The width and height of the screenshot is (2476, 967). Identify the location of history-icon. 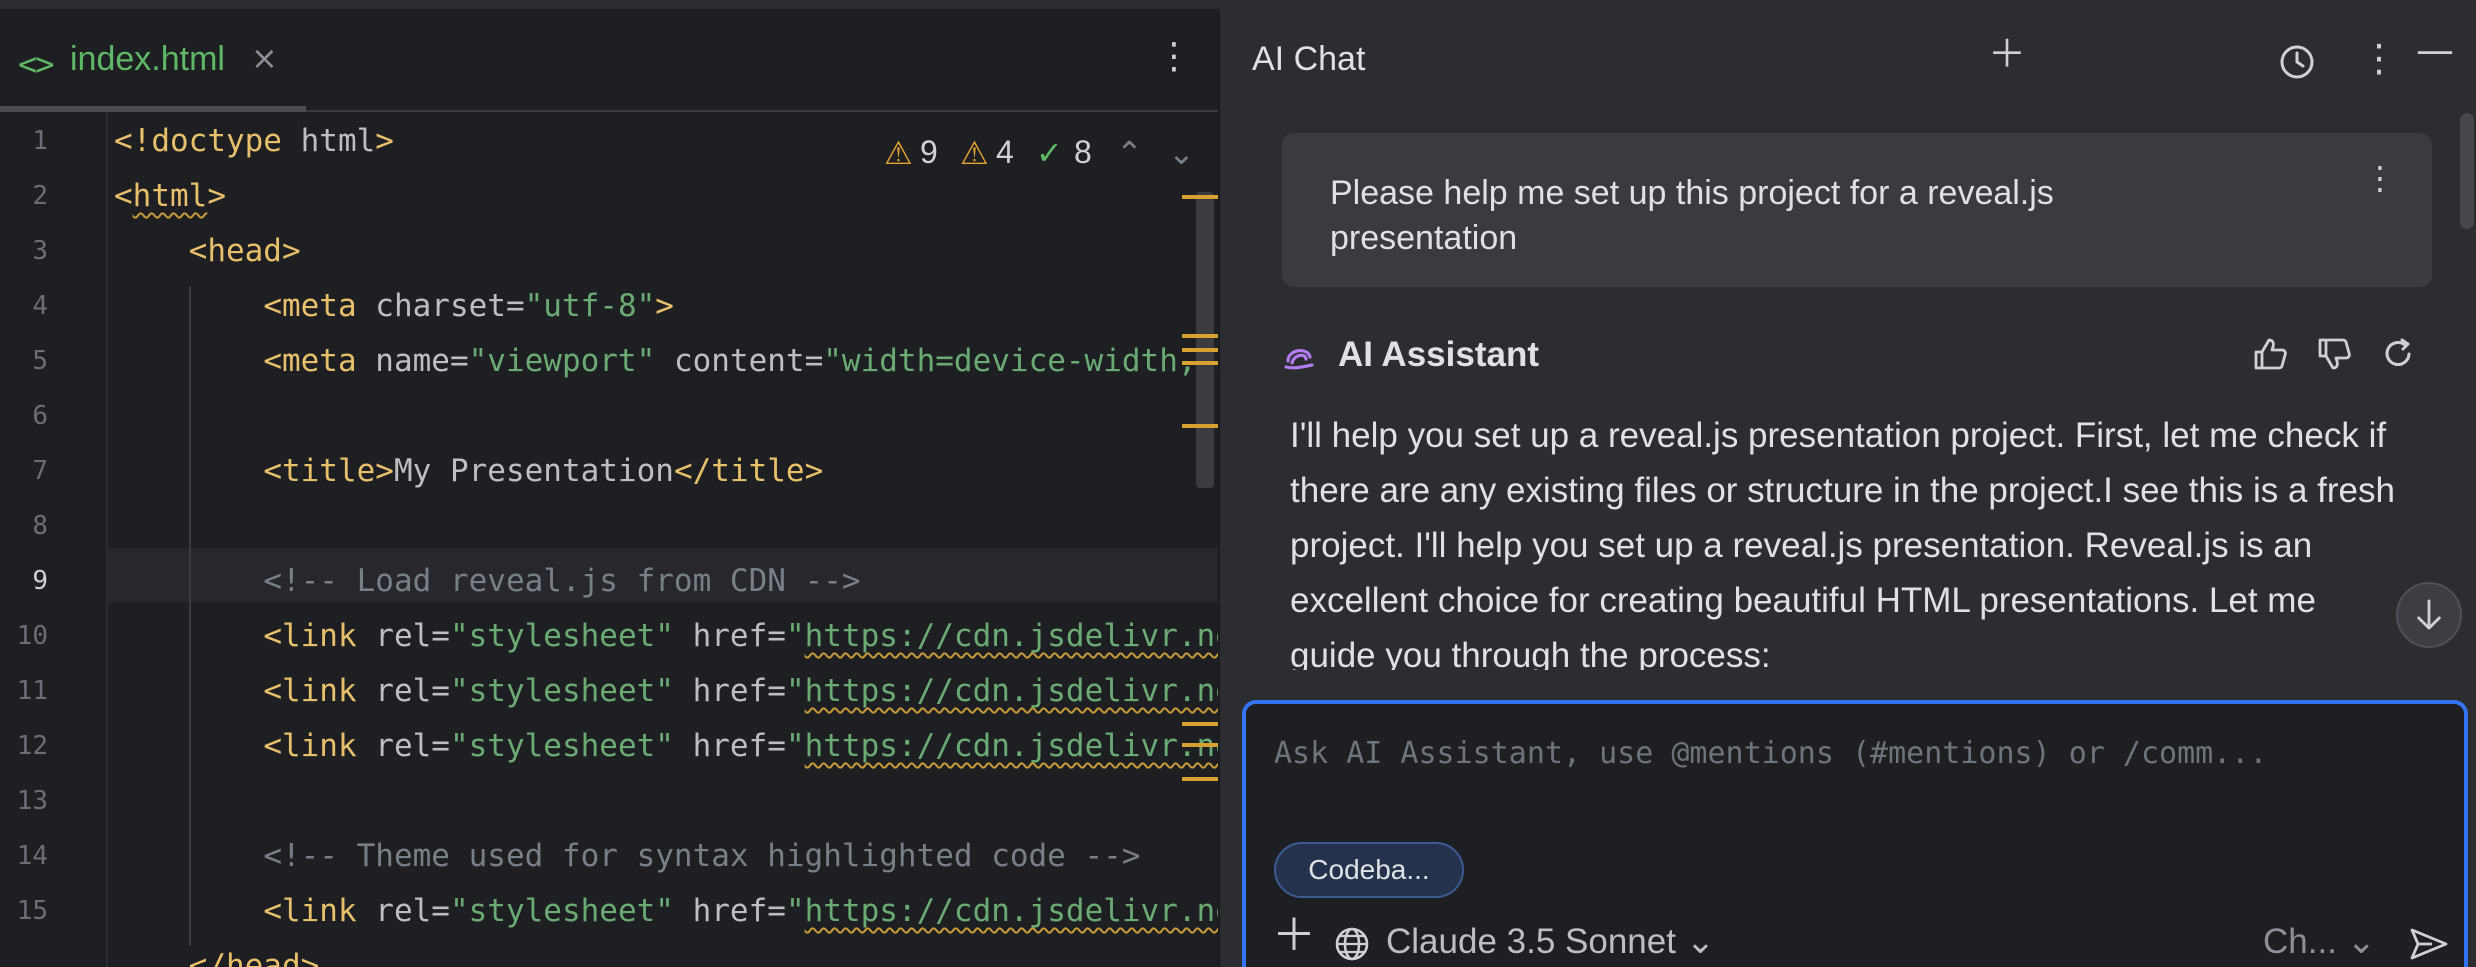
(2297, 62).